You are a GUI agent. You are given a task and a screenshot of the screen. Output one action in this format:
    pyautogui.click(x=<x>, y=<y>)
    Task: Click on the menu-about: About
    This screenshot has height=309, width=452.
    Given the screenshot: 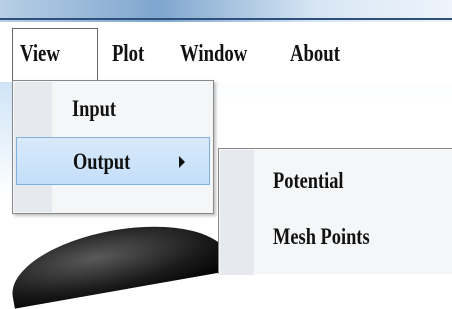 What is the action you would take?
    pyautogui.click(x=315, y=54)
    